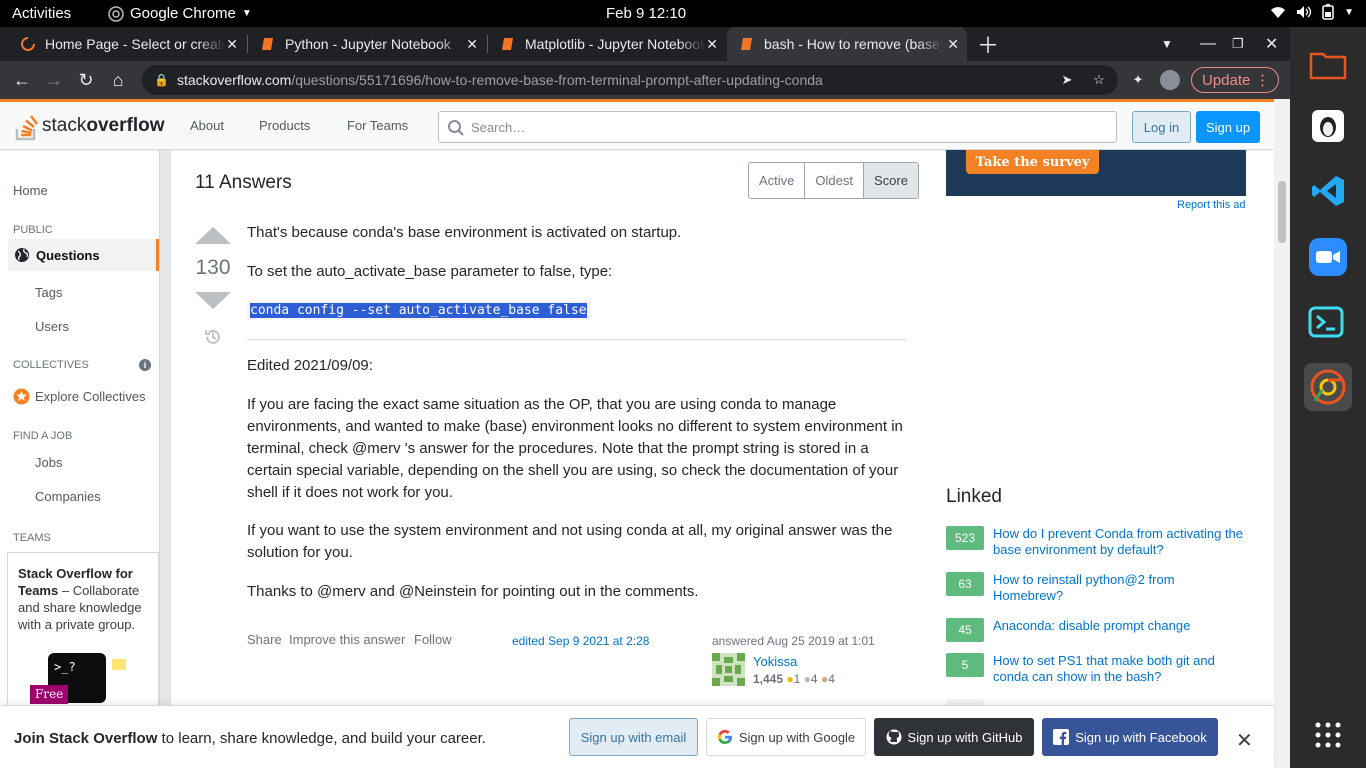 This screenshot has width=1366, height=768. Describe the element at coordinates (1170, 80) in the screenshot. I see `profile-avatar` at that location.